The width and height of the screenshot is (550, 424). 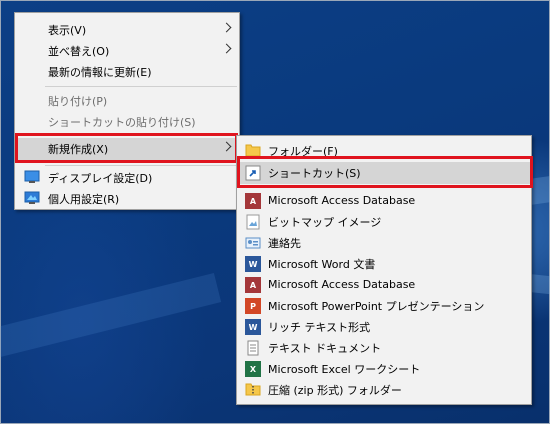 What do you see at coordinates (319, 327) in the screenshot?
I see `submenu-item-label: リッチ テキスト形式` at bounding box center [319, 327].